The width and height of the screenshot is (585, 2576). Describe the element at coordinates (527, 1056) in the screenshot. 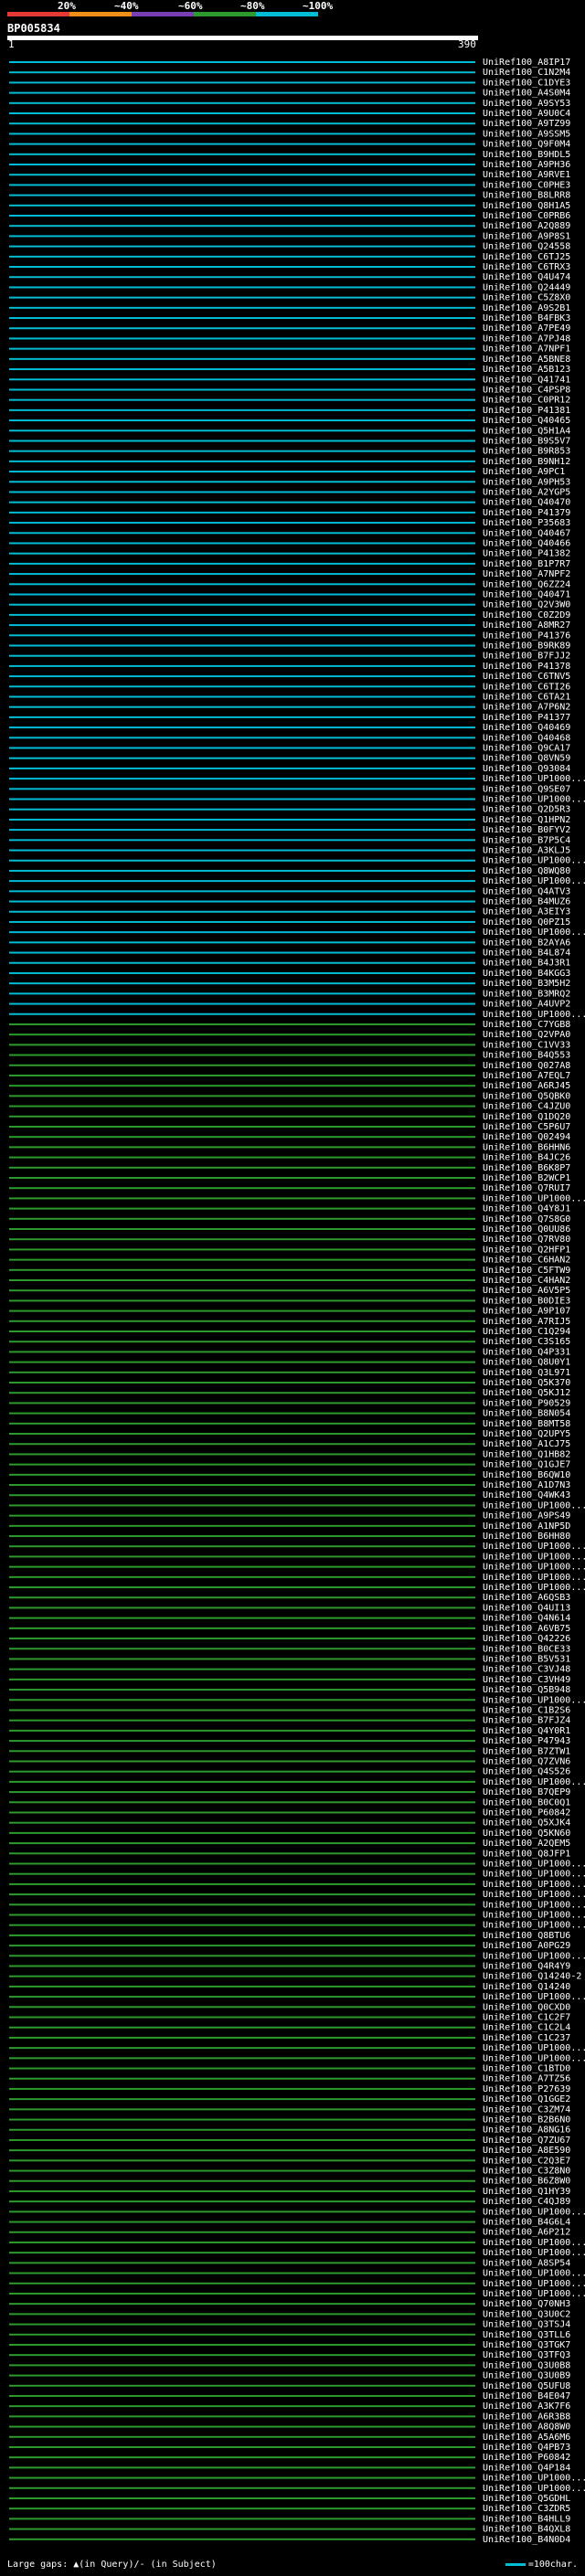

I see `hit-label: UniRef100_B4Q553` at that location.